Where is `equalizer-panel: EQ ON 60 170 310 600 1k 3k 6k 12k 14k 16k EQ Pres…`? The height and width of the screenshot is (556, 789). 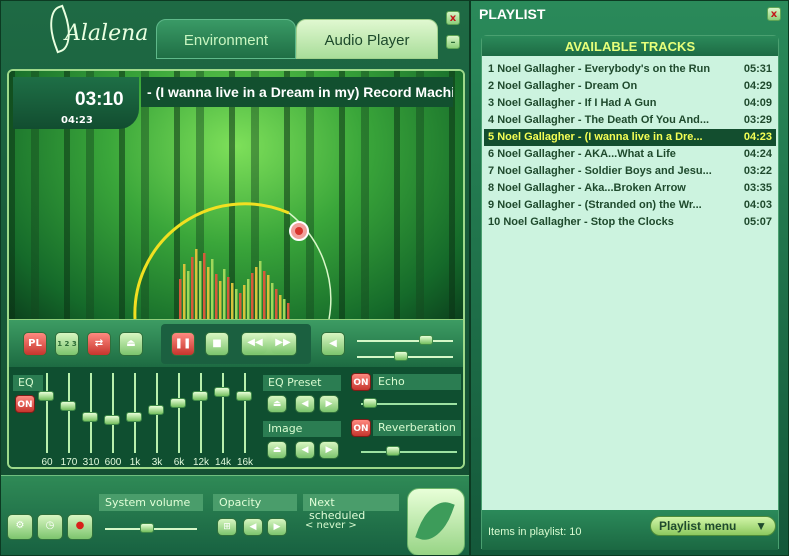
equalizer-panel: EQ ON 60 170 310 600 1k 3k 6k 12k 14k 16k EQ Pres… is located at coordinates (236, 417).